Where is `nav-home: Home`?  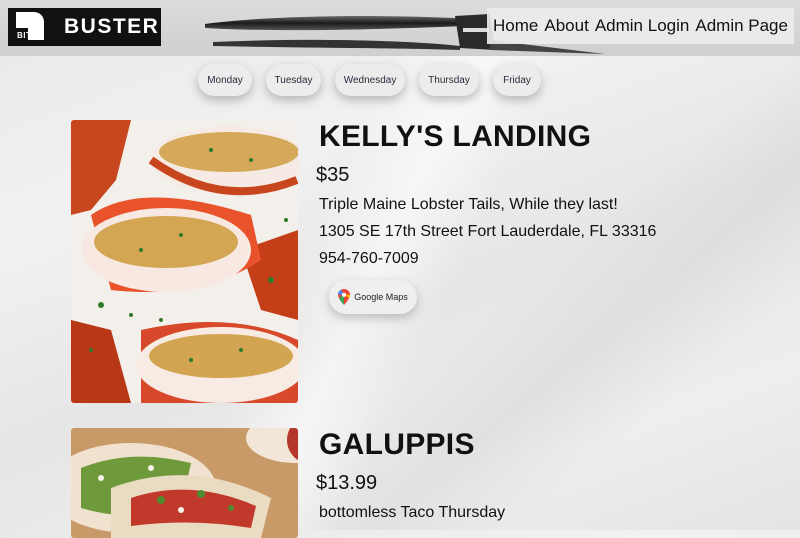 nav-home: Home is located at coordinates (515, 26).